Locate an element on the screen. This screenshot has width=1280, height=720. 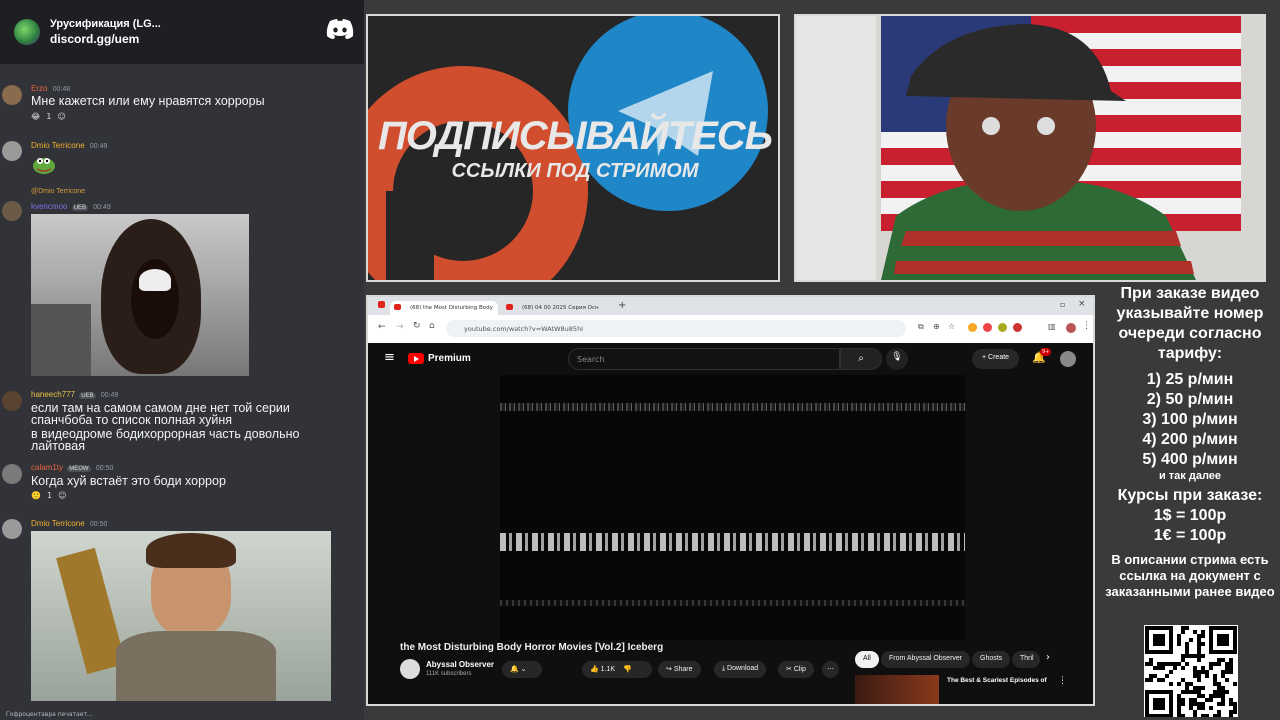
scissors-icon: ✂ is located at coordinates (790, 669).